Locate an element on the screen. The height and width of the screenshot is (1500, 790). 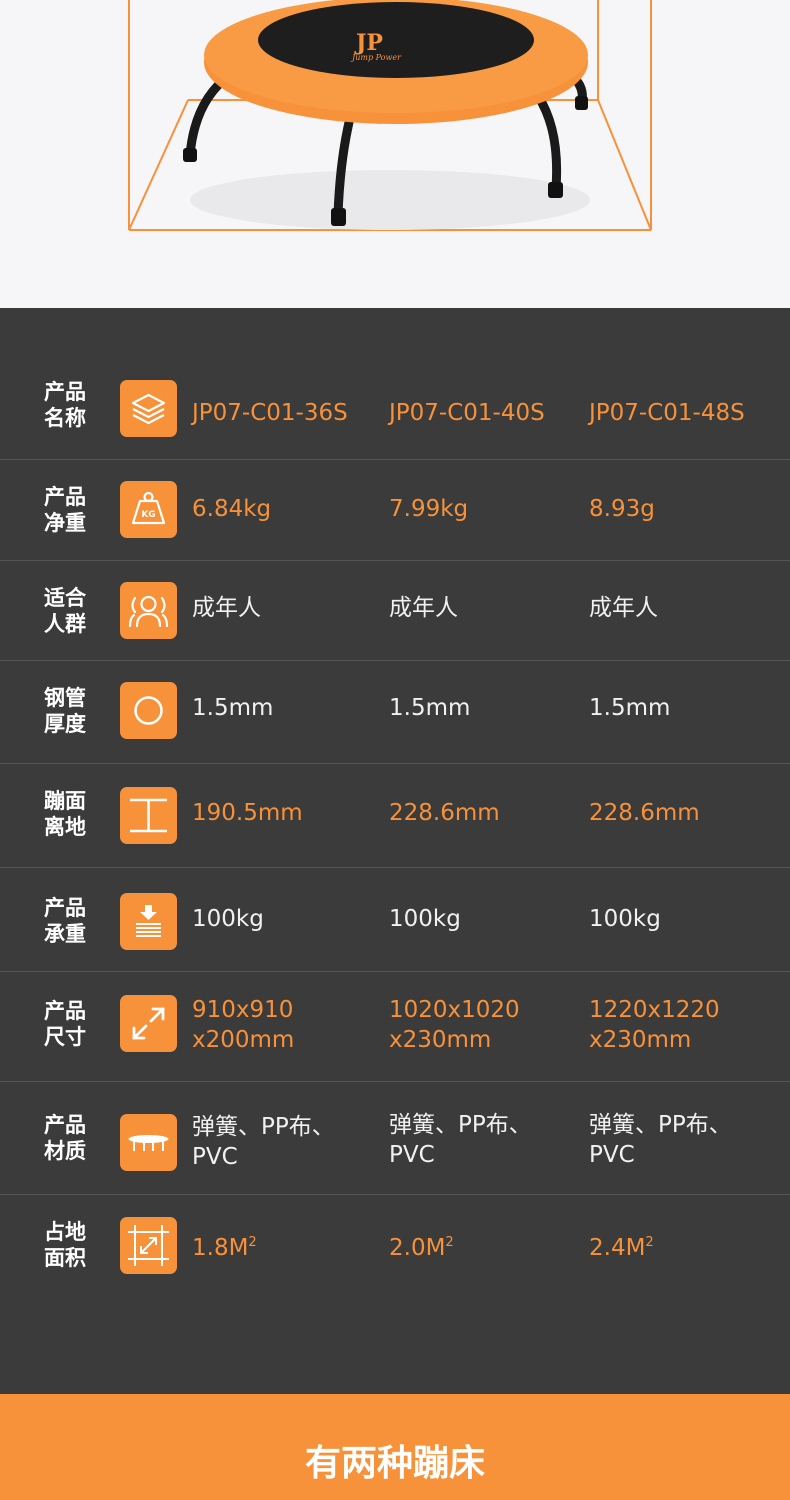
spec-value: JP07-C01-36S is located at coordinates (270, 413).